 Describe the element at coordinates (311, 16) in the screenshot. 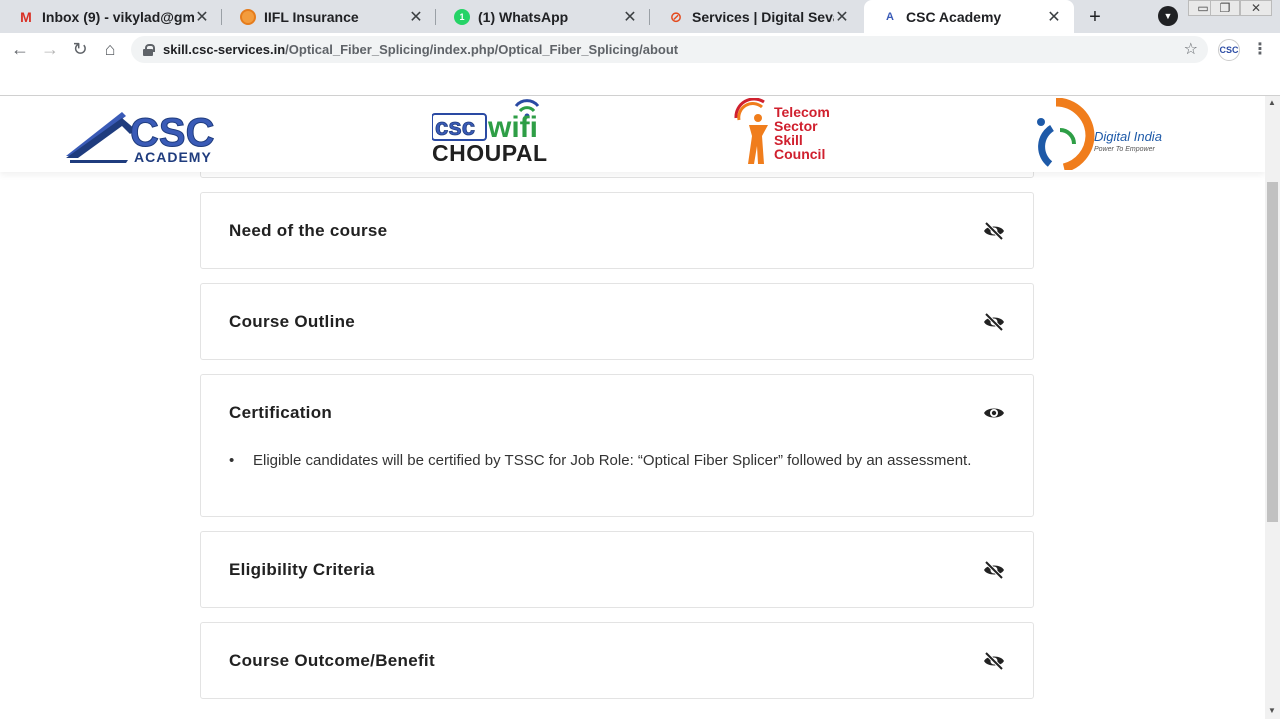

I see `tab-title: IIFL Insurance` at that location.